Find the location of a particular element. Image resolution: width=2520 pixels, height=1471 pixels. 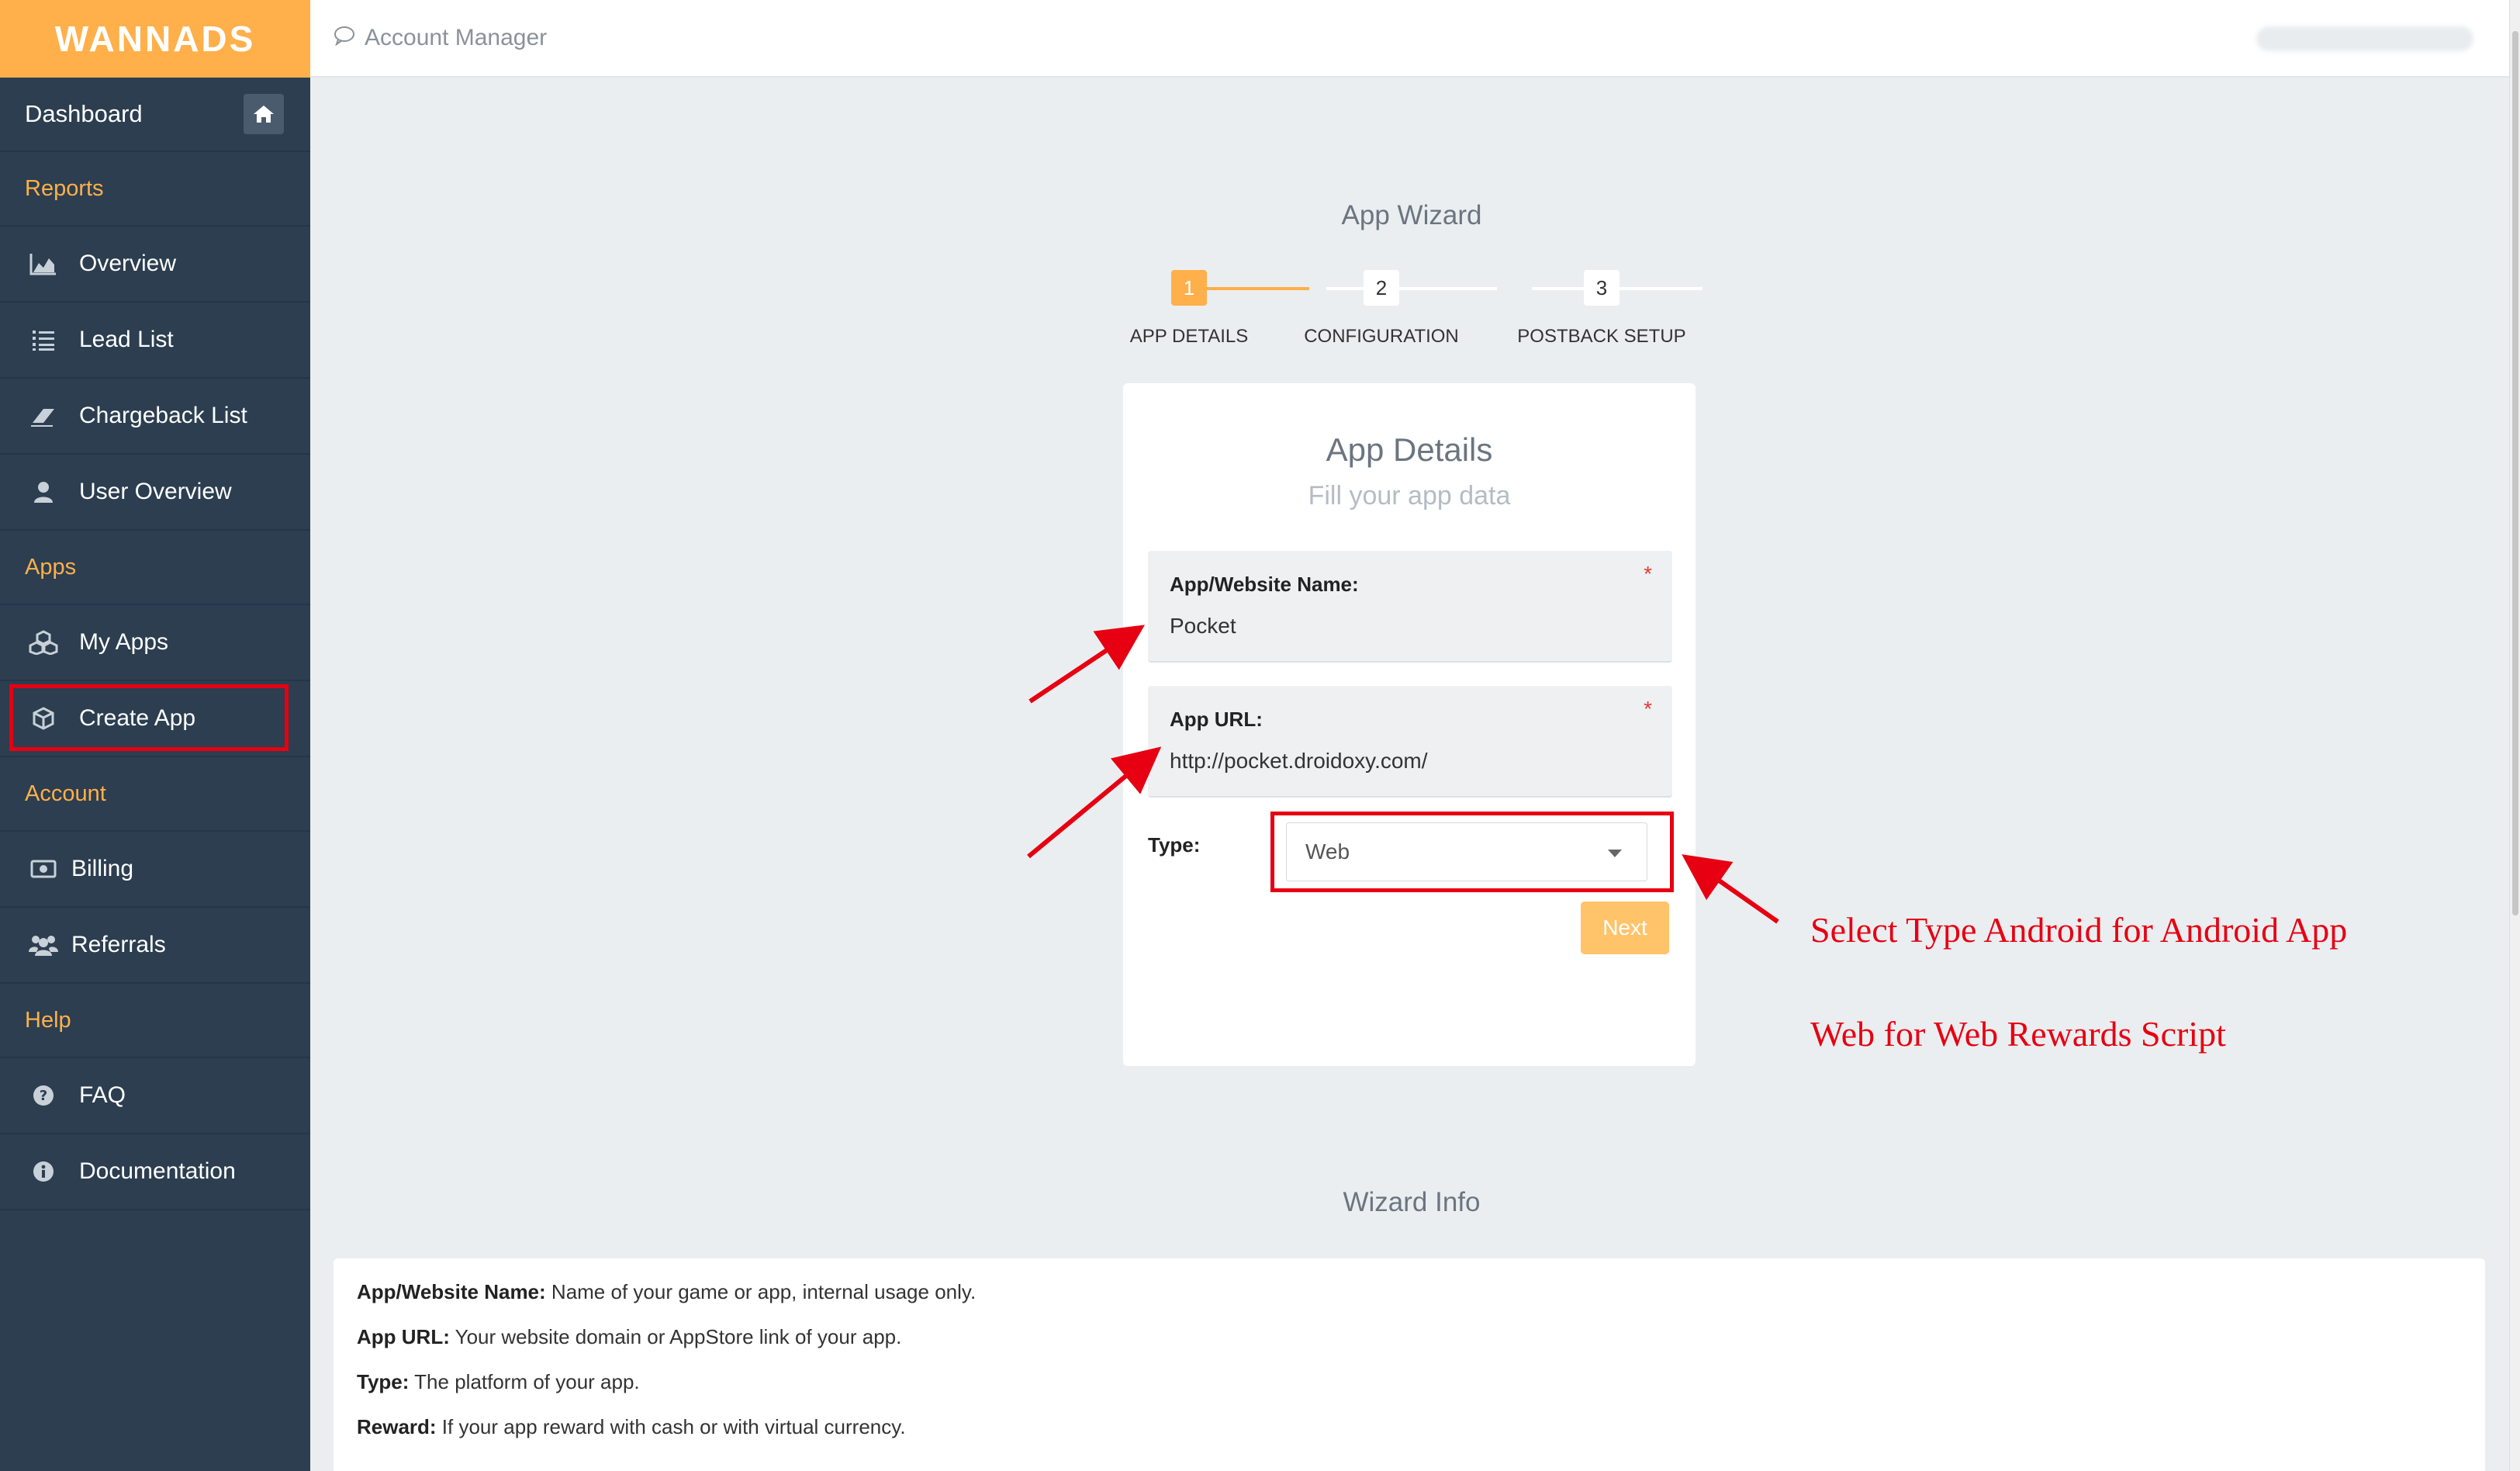

user-menu is located at coordinates (2365, 38).